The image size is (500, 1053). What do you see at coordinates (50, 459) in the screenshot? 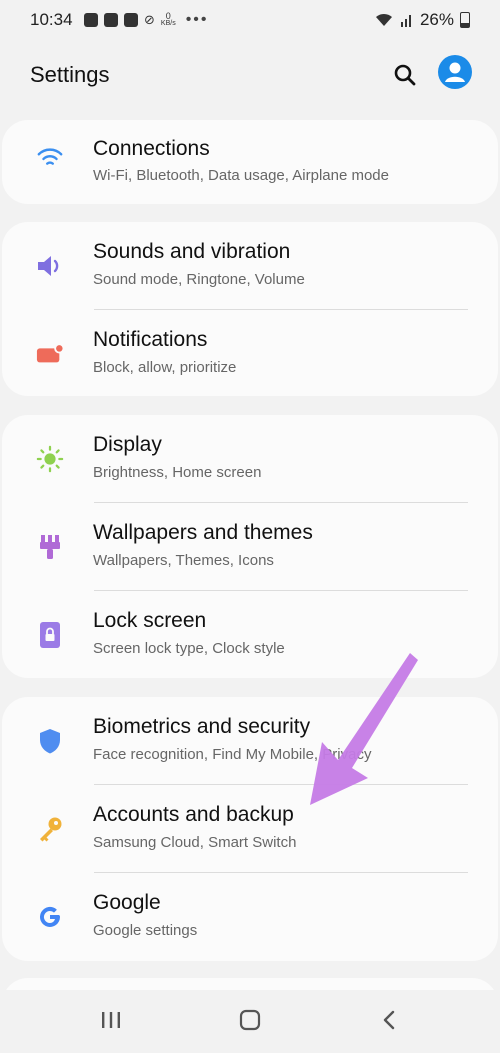
I see `sun-icon` at bounding box center [50, 459].